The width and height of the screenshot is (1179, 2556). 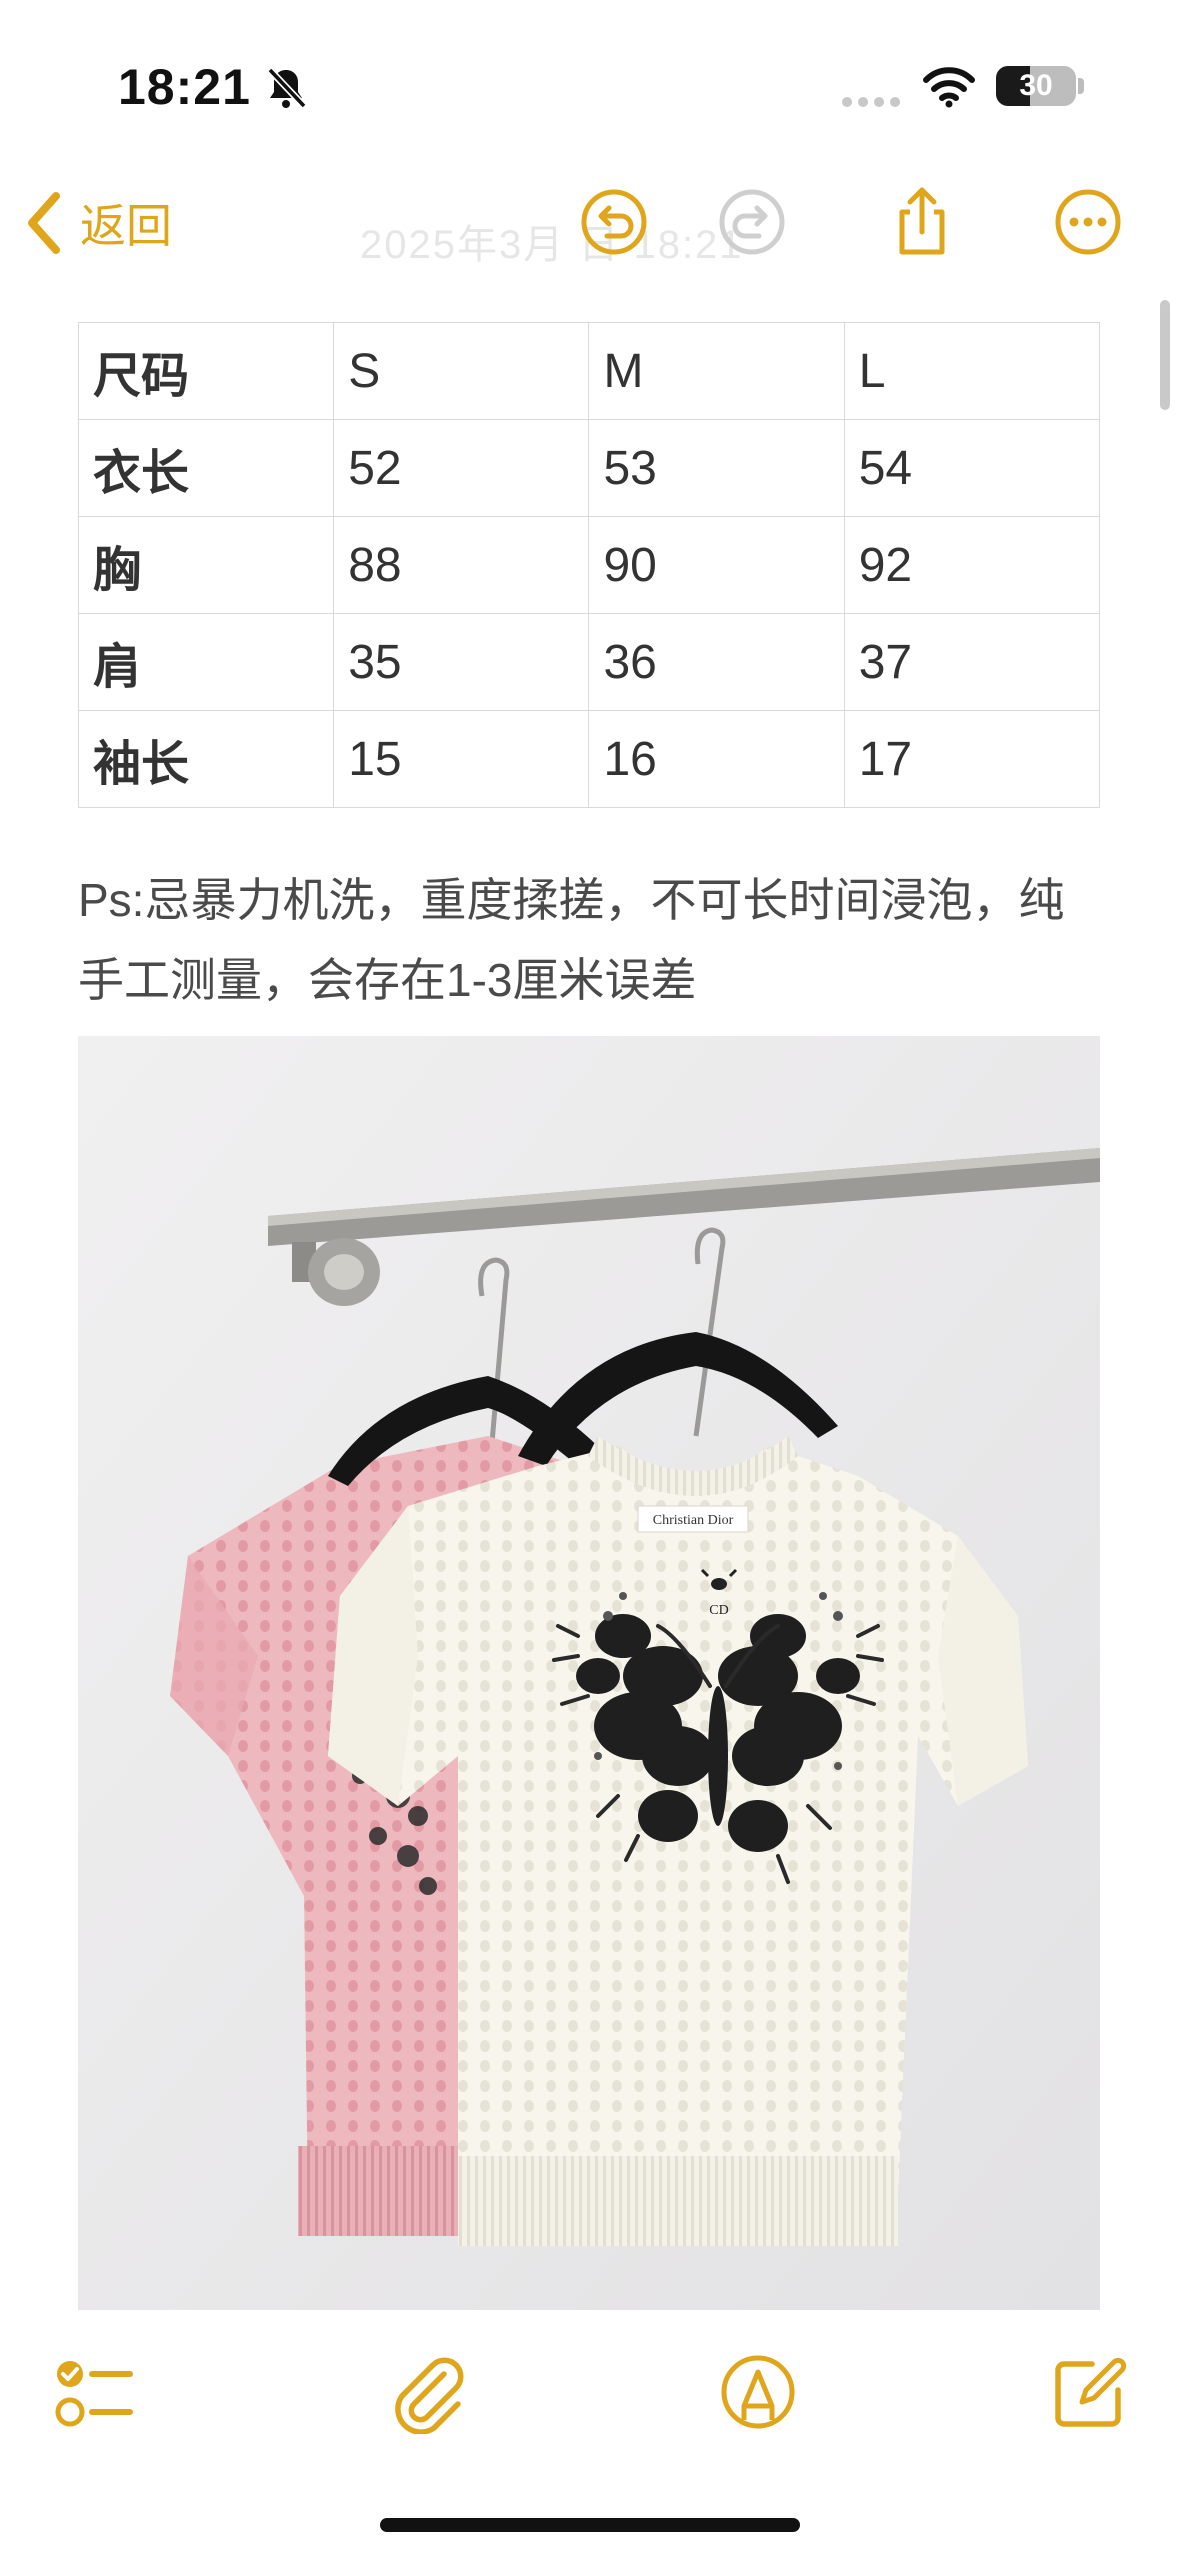 What do you see at coordinates (972, 468) in the screenshot?
I see `table-cell: 54` at bounding box center [972, 468].